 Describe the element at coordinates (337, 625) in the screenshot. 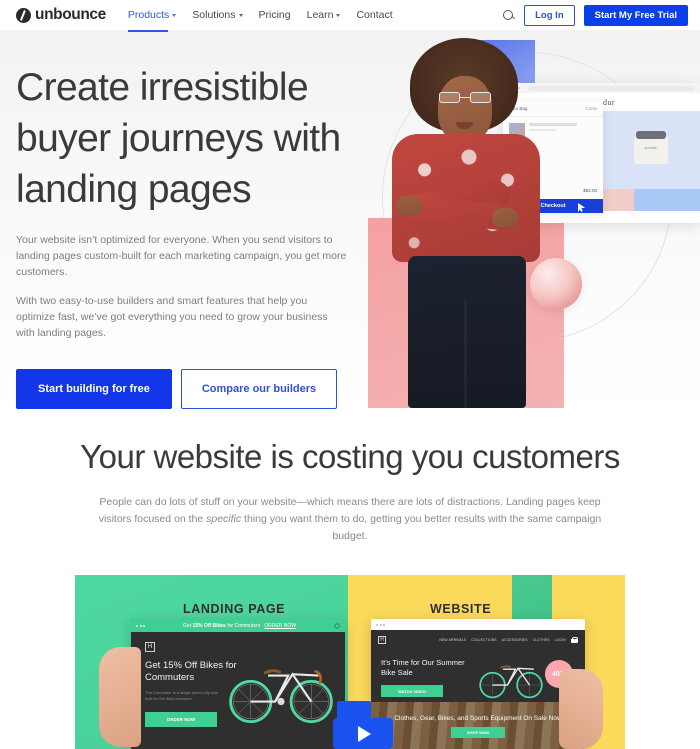

I see `close-icon: ×` at that location.